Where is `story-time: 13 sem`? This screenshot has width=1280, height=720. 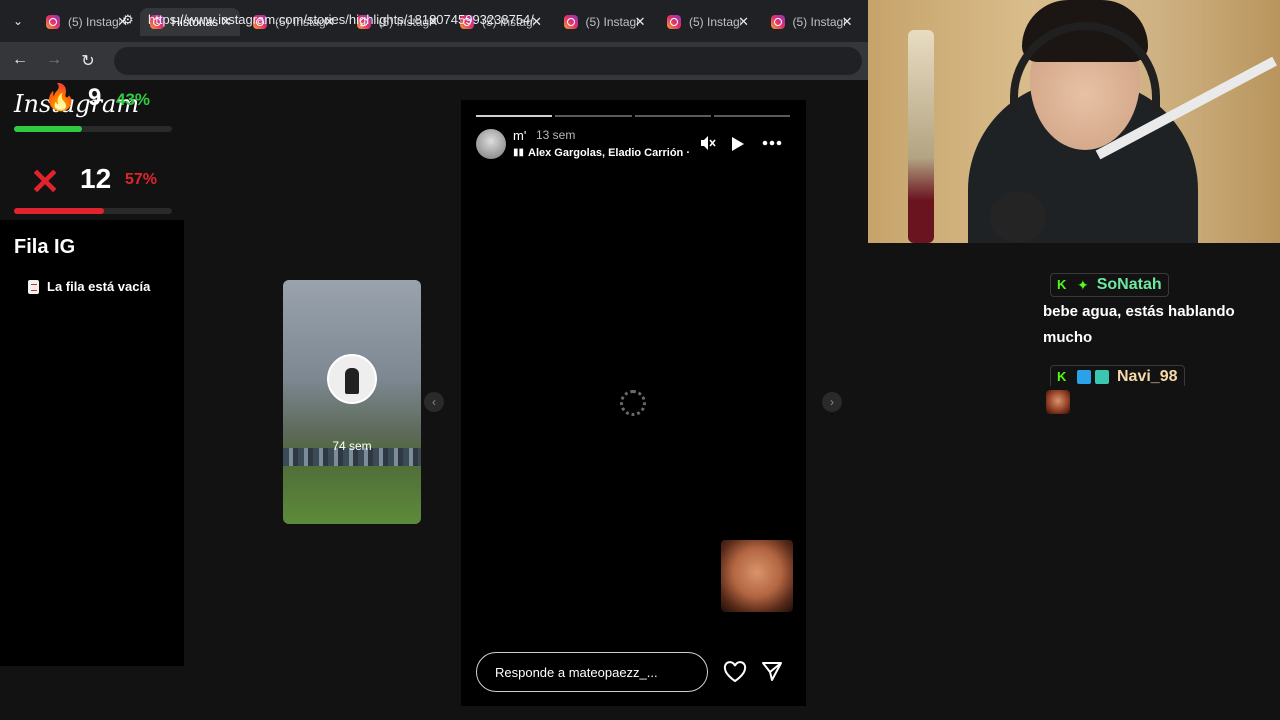
story-time: 13 sem is located at coordinates (556, 135).